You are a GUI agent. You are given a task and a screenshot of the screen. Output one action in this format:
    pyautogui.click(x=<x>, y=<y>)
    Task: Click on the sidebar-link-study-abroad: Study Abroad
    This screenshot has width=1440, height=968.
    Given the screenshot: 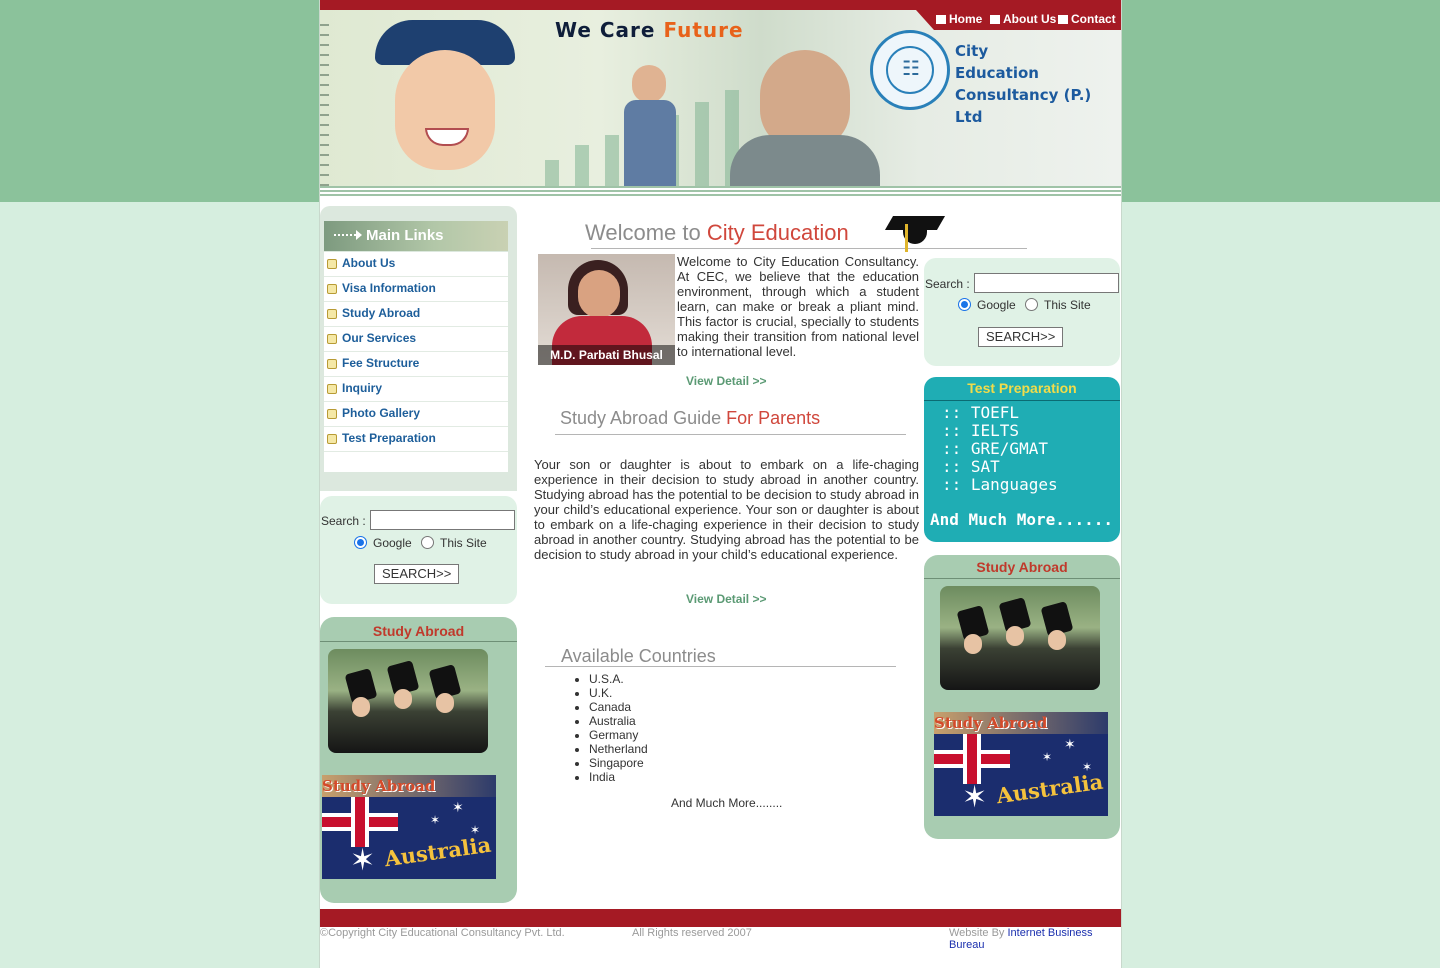 What is the action you would take?
    pyautogui.click(x=381, y=313)
    